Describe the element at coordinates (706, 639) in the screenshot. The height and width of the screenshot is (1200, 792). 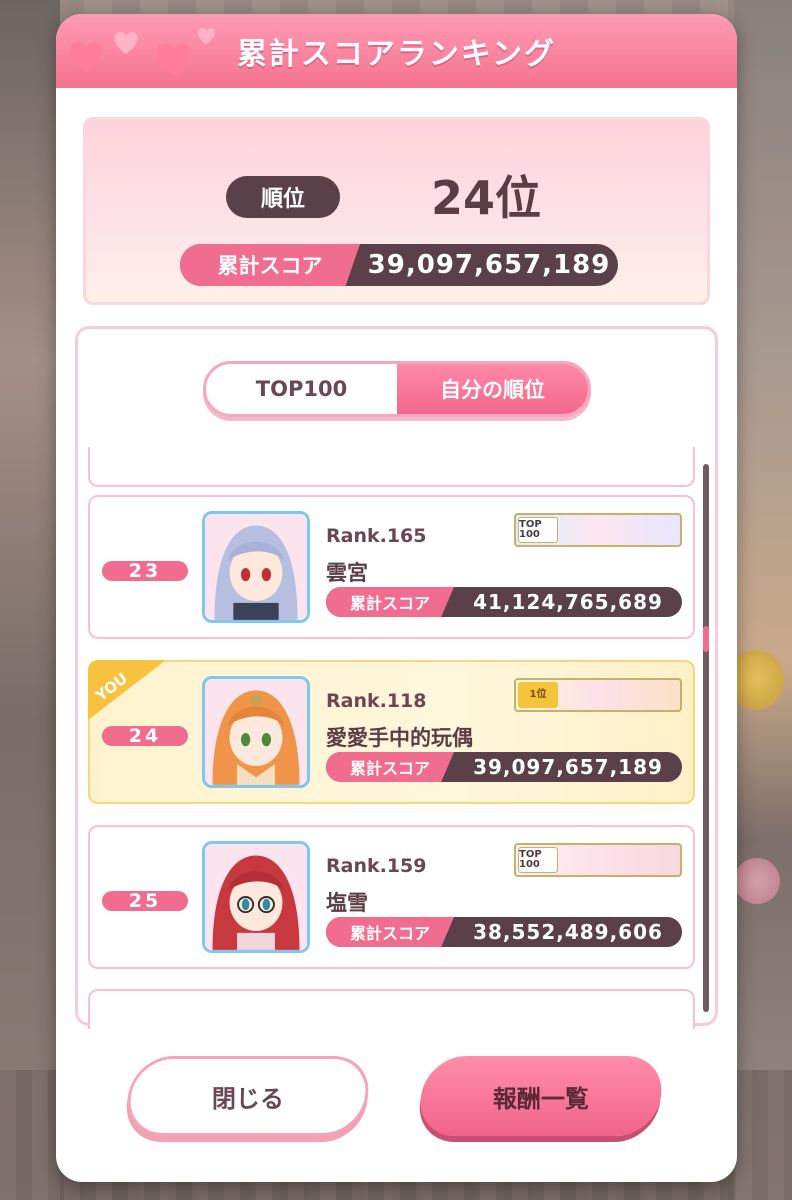
I see `scrollbar-thumb` at that location.